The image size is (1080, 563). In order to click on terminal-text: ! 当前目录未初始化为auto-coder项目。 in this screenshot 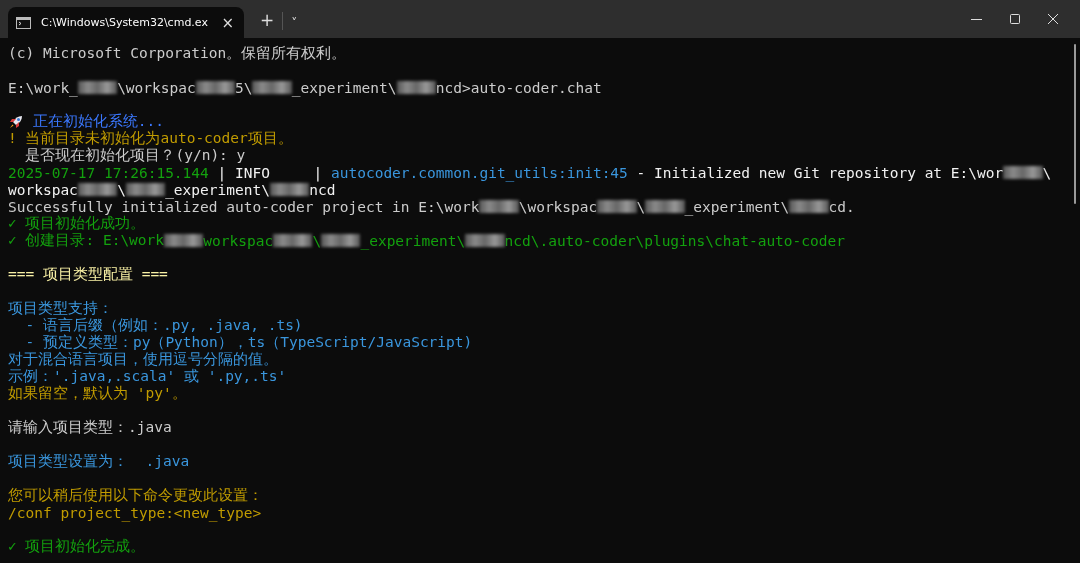, I will do `click(150, 138)`.